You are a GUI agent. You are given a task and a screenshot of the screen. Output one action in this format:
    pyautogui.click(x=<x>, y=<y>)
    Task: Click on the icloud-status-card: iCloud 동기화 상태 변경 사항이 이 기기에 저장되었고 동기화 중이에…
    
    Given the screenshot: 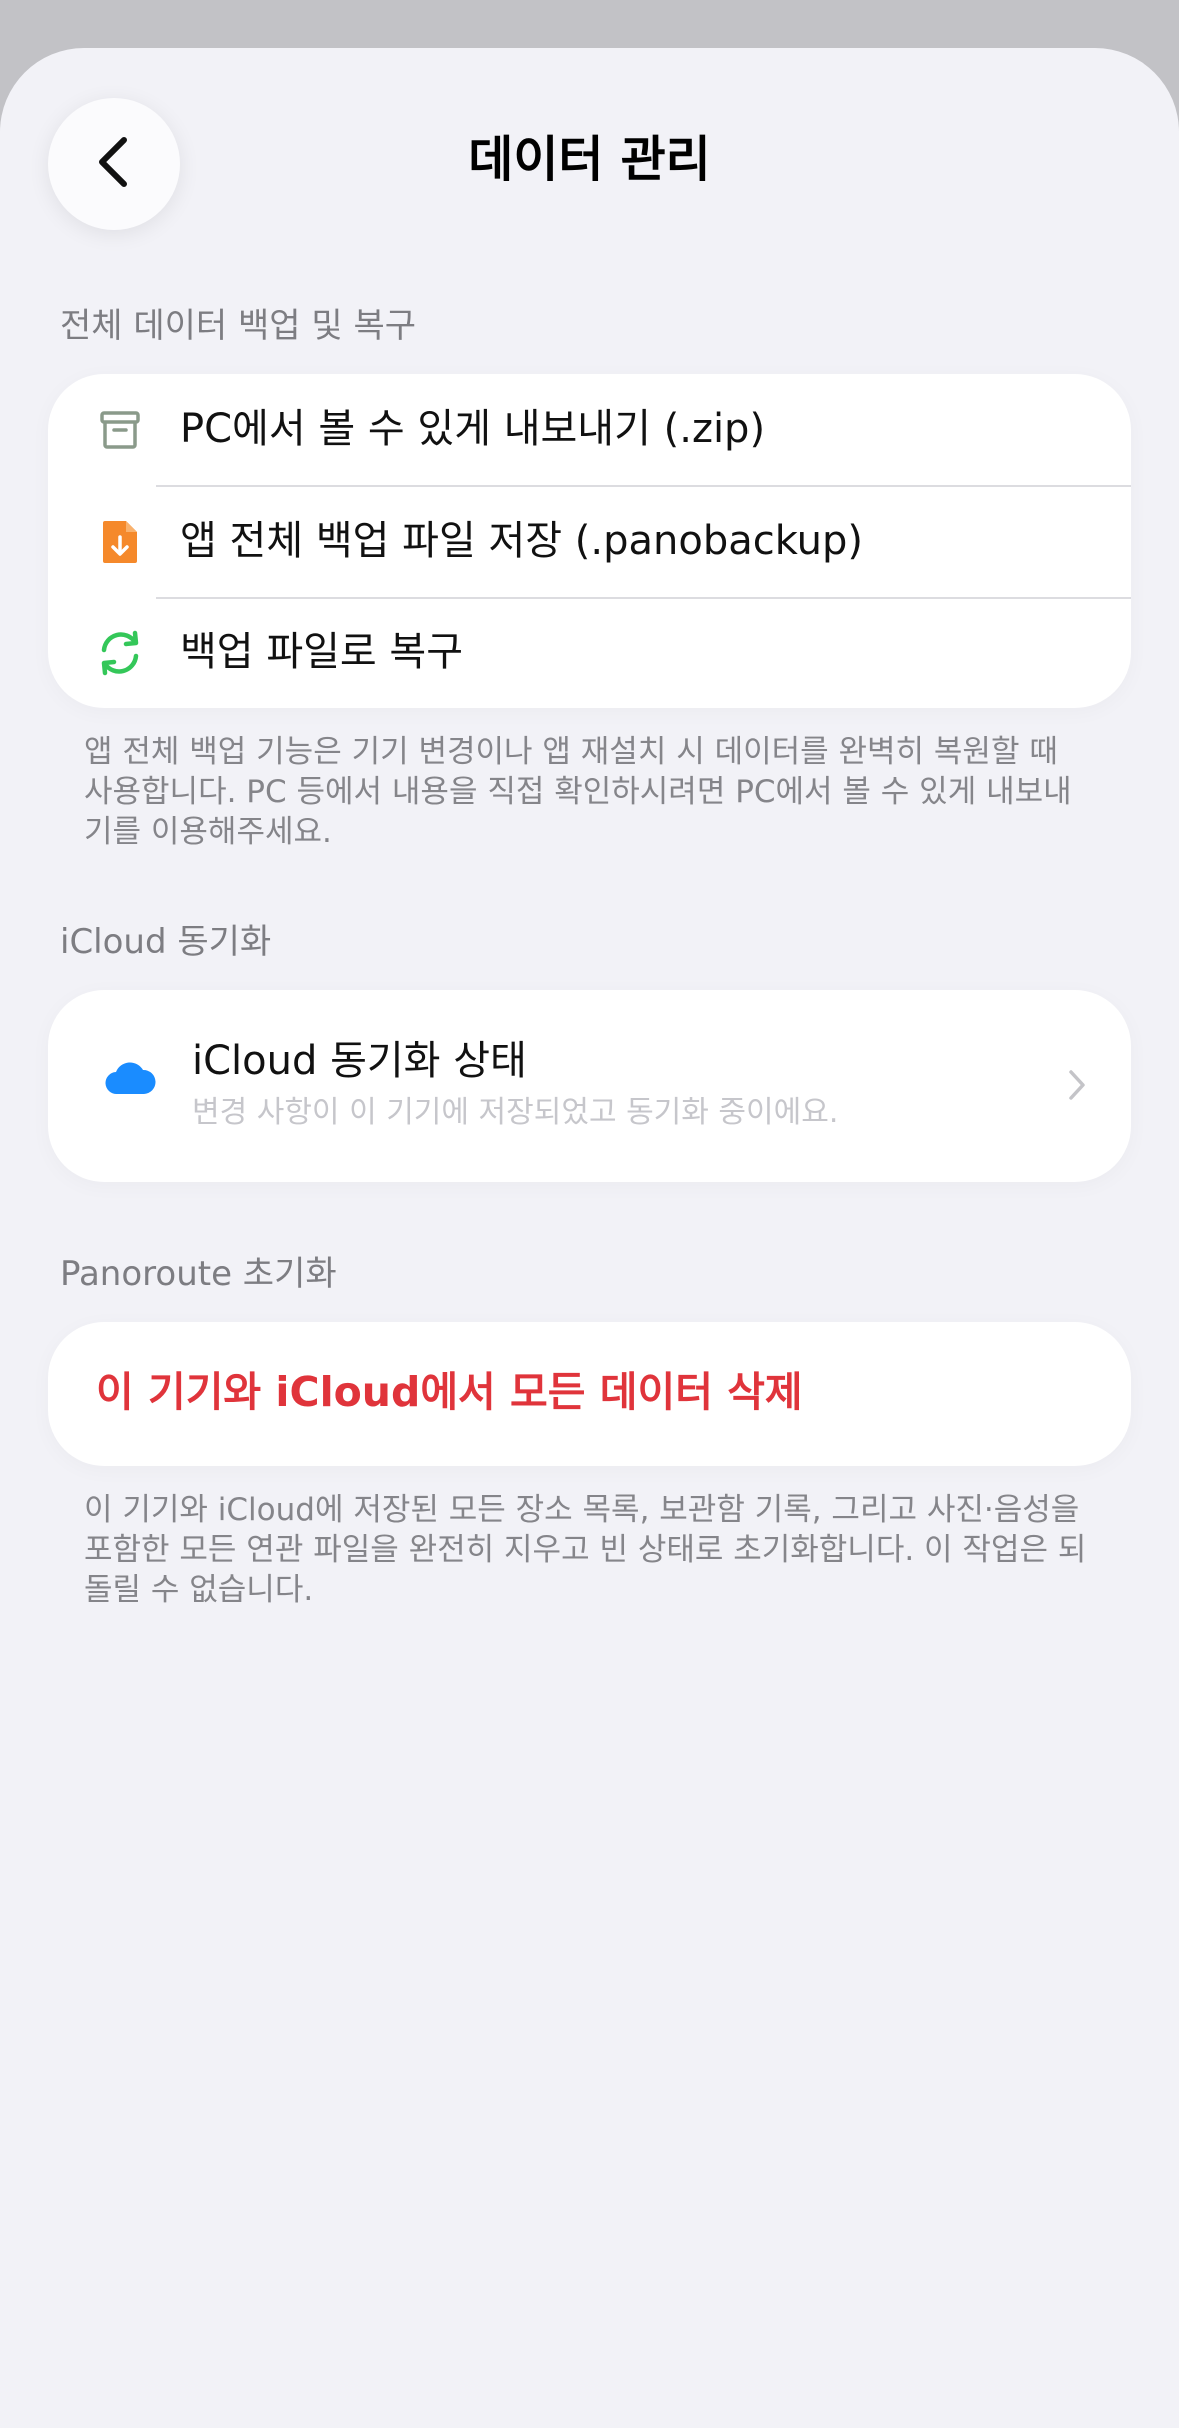 What is the action you would take?
    pyautogui.click(x=589, y=1086)
    